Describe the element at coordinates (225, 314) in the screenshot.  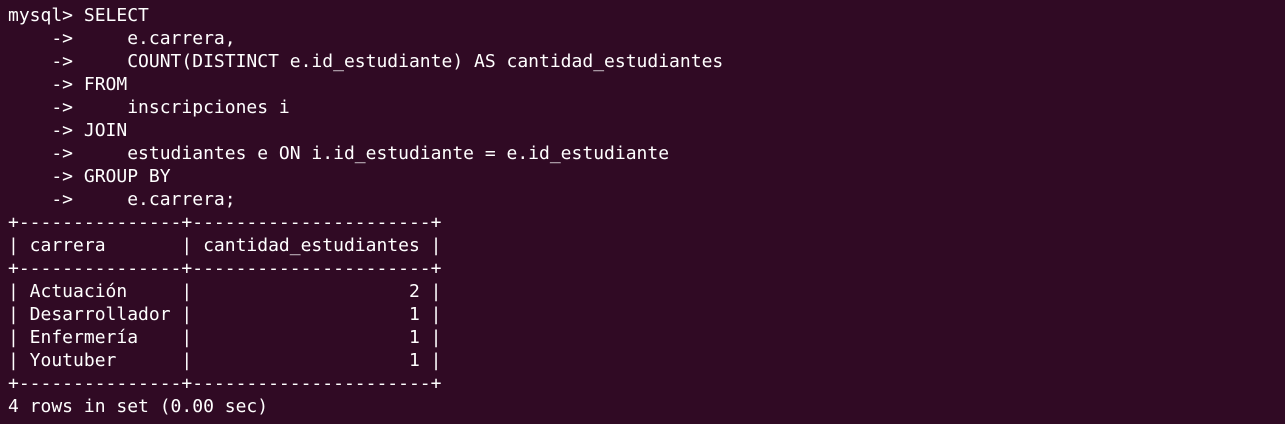
I see `table-row: | Desarrollador | 1 |` at that location.